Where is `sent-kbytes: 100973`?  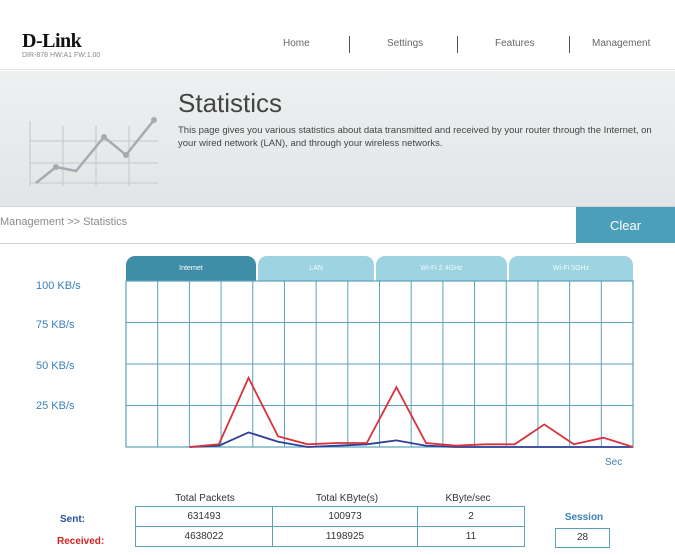
sent-kbytes: 100973 is located at coordinates (345, 516).